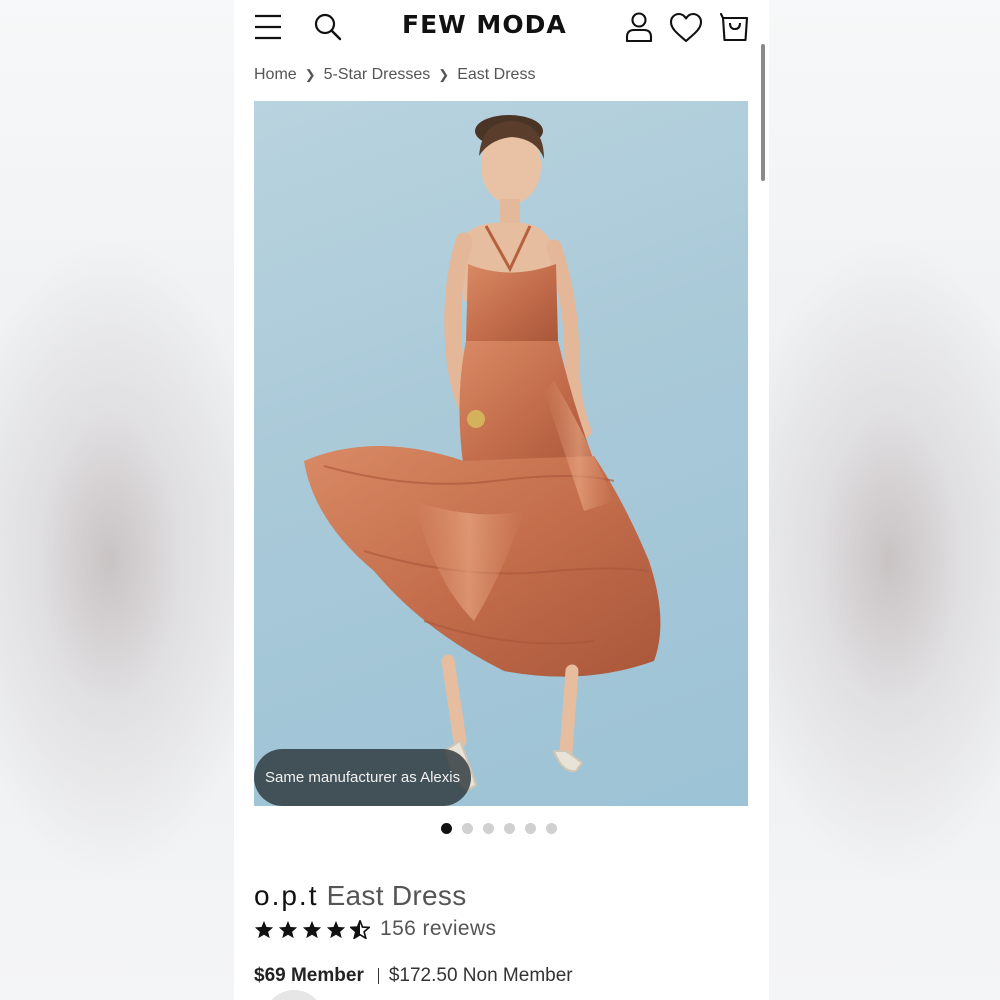  I want to click on bag-icon, so click(735, 27).